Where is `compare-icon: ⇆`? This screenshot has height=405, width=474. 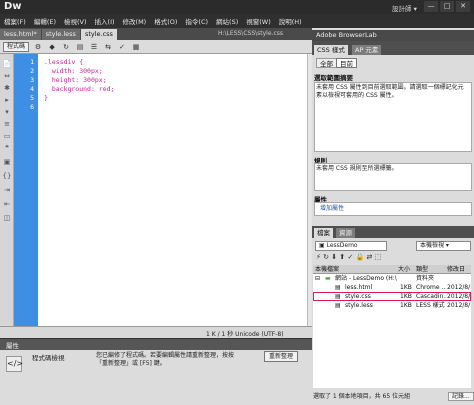 compare-icon: ⇆ is located at coordinates (108, 47).